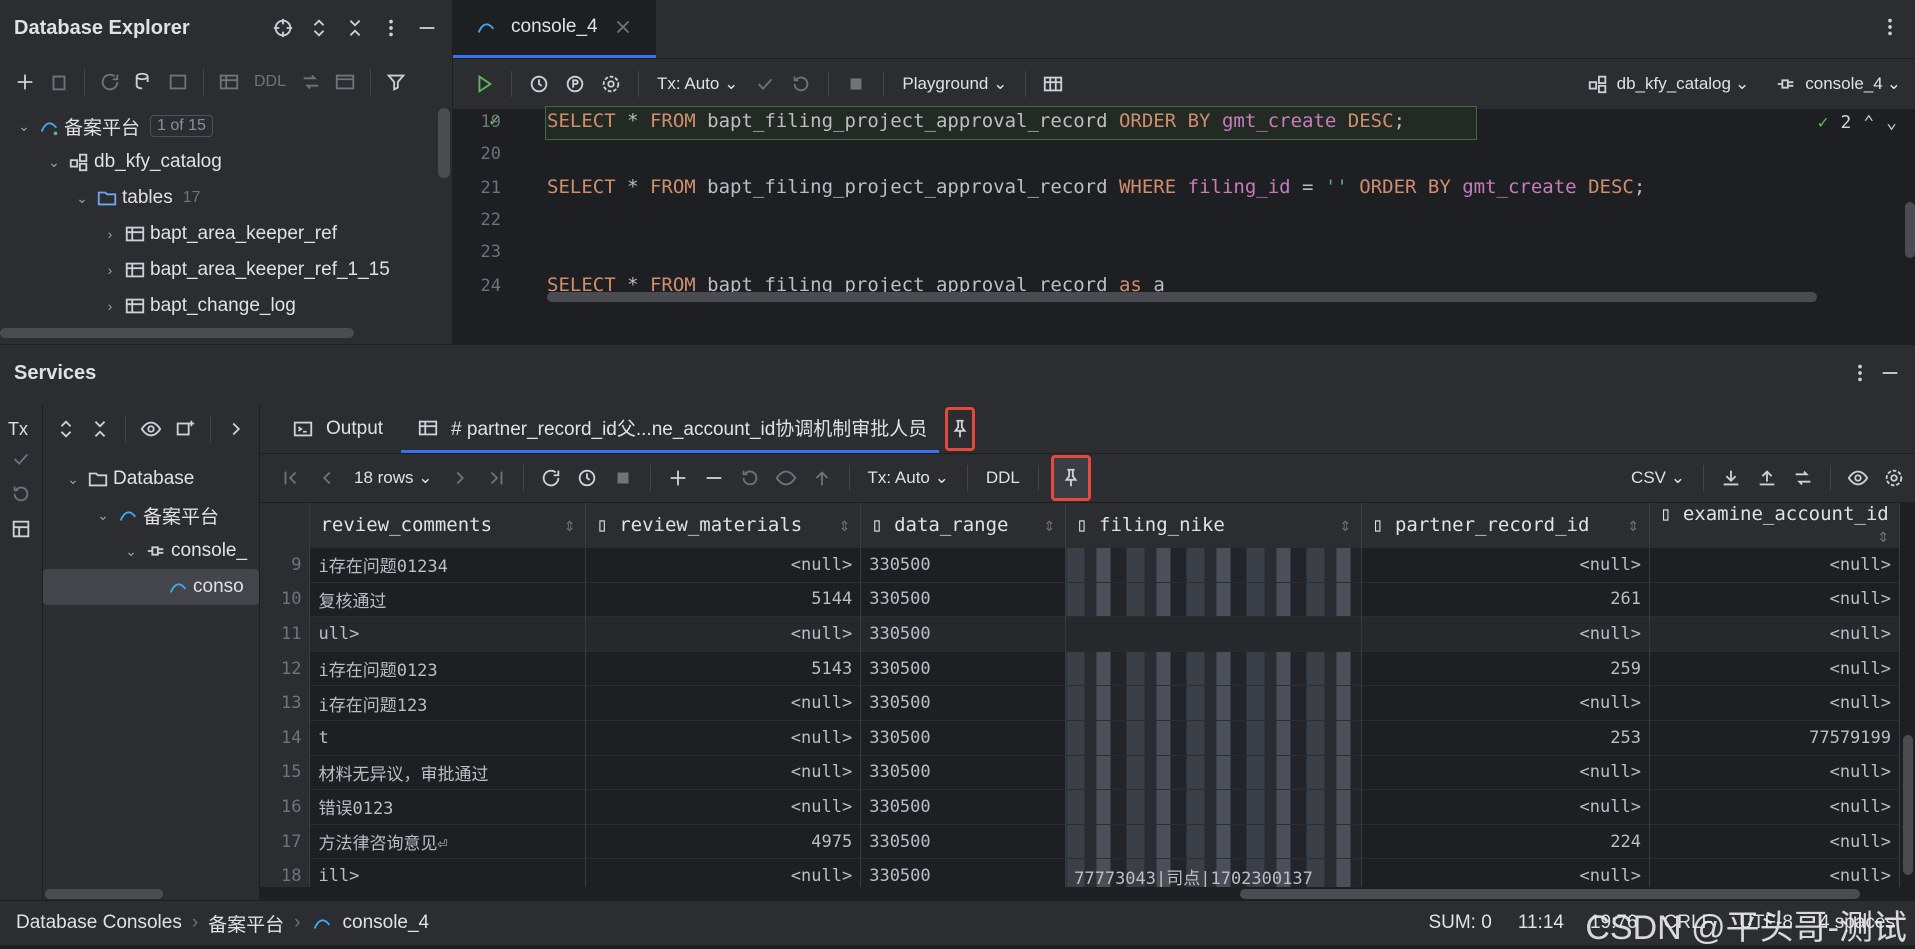 This screenshot has height=949, width=1915. What do you see at coordinates (623, 27) in the screenshot?
I see `close-icon` at bounding box center [623, 27].